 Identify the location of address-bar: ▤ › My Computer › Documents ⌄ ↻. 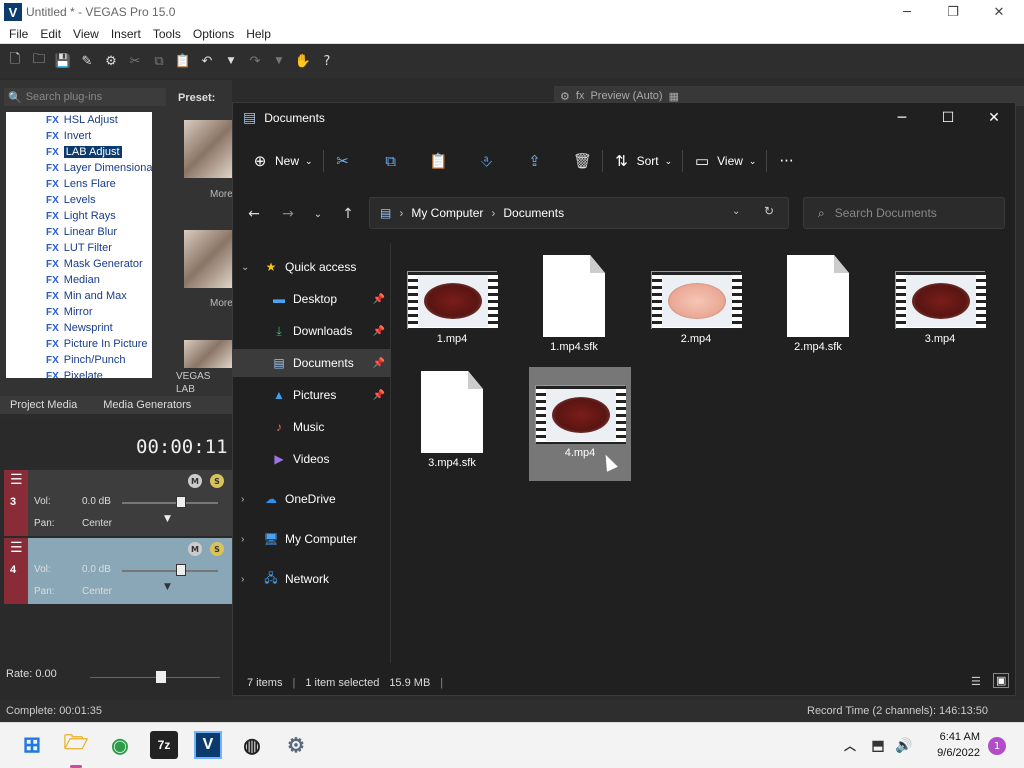
(579, 213).